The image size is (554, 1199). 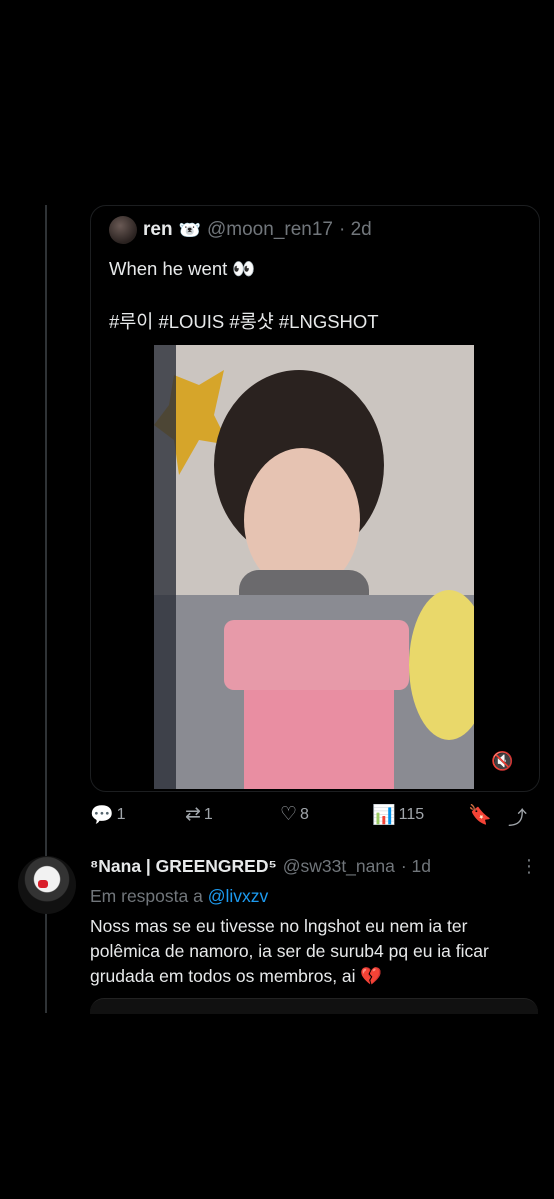 I want to click on quoted-tweet-header: ren 🐻‍❄️ @moon_ren17 · 2d, so click(x=240, y=230).